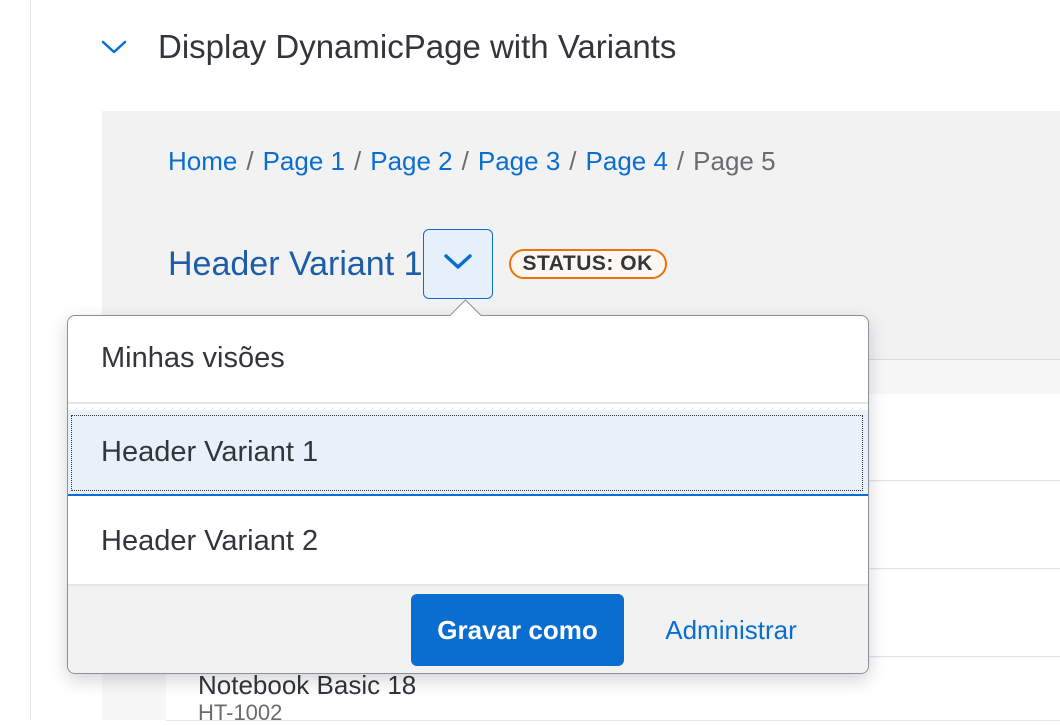 The height and width of the screenshot is (726, 1060). Describe the element at coordinates (587, 264) in the screenshot. I see `status-badge: STATUS: OK` at that location.